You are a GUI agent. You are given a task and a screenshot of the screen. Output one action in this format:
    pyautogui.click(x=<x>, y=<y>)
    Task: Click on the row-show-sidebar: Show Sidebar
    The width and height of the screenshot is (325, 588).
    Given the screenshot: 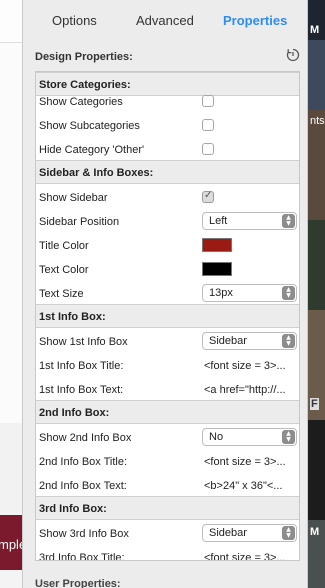 What is the action you would take?
    pyautogui.click(x=167, y=198)
    